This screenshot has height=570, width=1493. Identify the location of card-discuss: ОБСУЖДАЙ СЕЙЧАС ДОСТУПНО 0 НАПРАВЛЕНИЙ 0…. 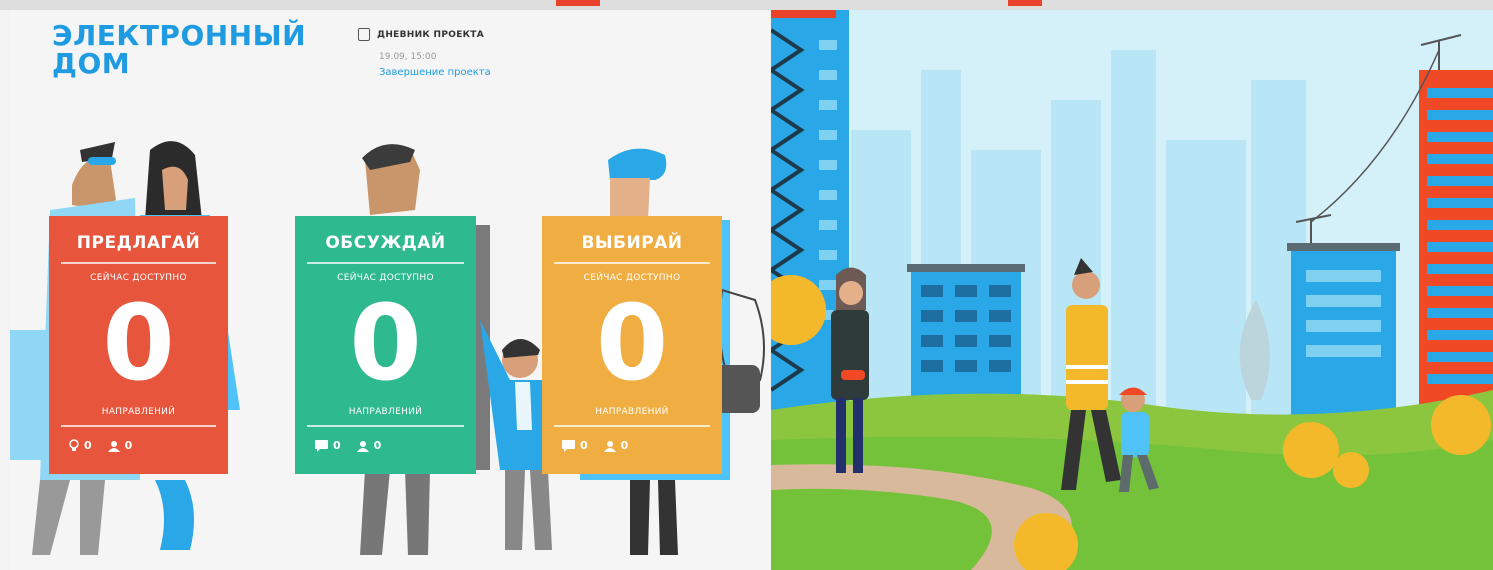
(385, 345).